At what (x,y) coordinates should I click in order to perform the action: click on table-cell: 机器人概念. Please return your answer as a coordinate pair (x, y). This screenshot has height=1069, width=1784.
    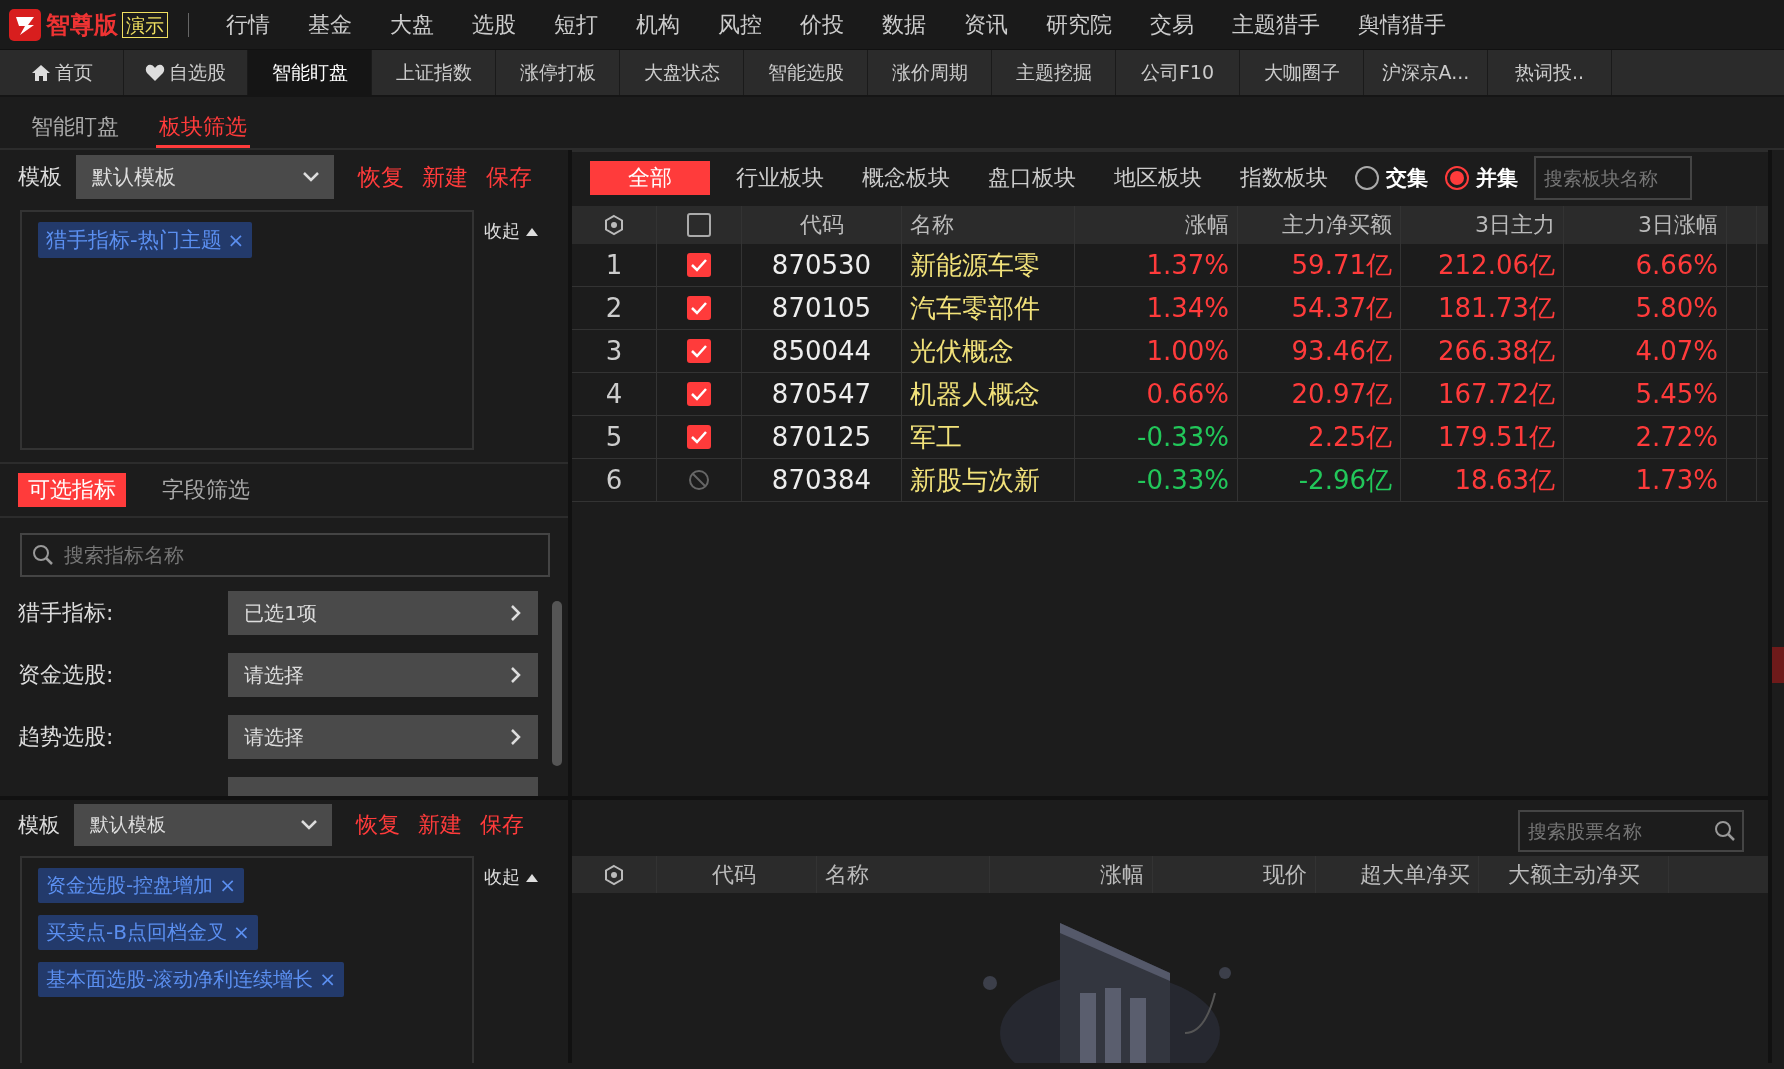
    Looking at the image, I should click on (988, 394).